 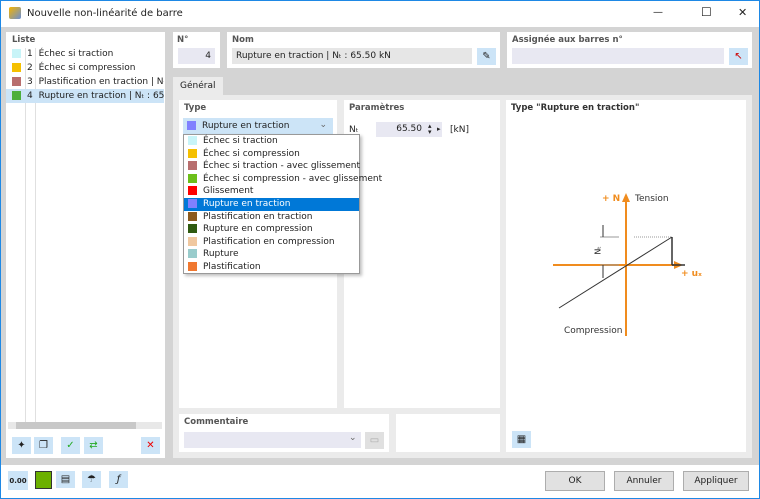 I want to click on nt-dimension-label: Nₜ, so click(x=598, y=250).